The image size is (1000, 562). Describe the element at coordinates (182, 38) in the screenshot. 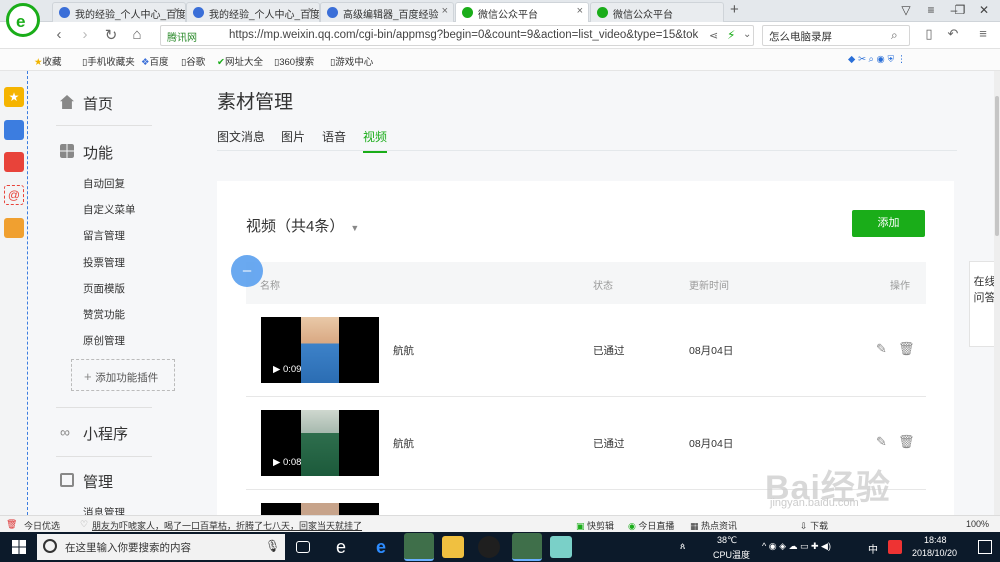

I see `secure-label: 腾讯网` at that location.